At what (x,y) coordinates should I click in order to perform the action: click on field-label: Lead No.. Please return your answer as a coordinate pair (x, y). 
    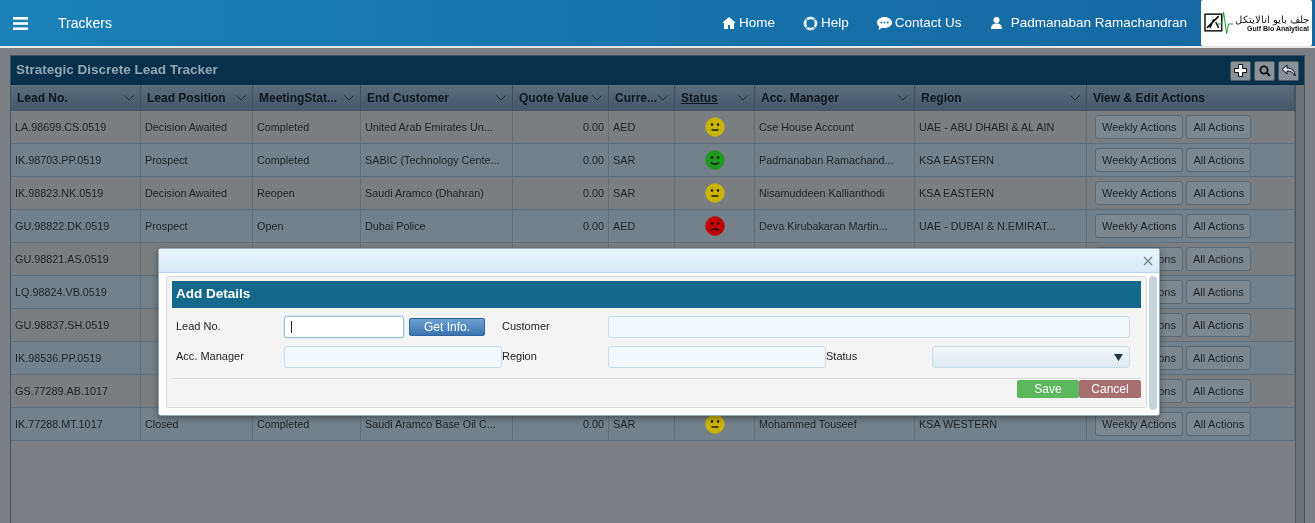
    Looking at the image, I should click on (199, 327).